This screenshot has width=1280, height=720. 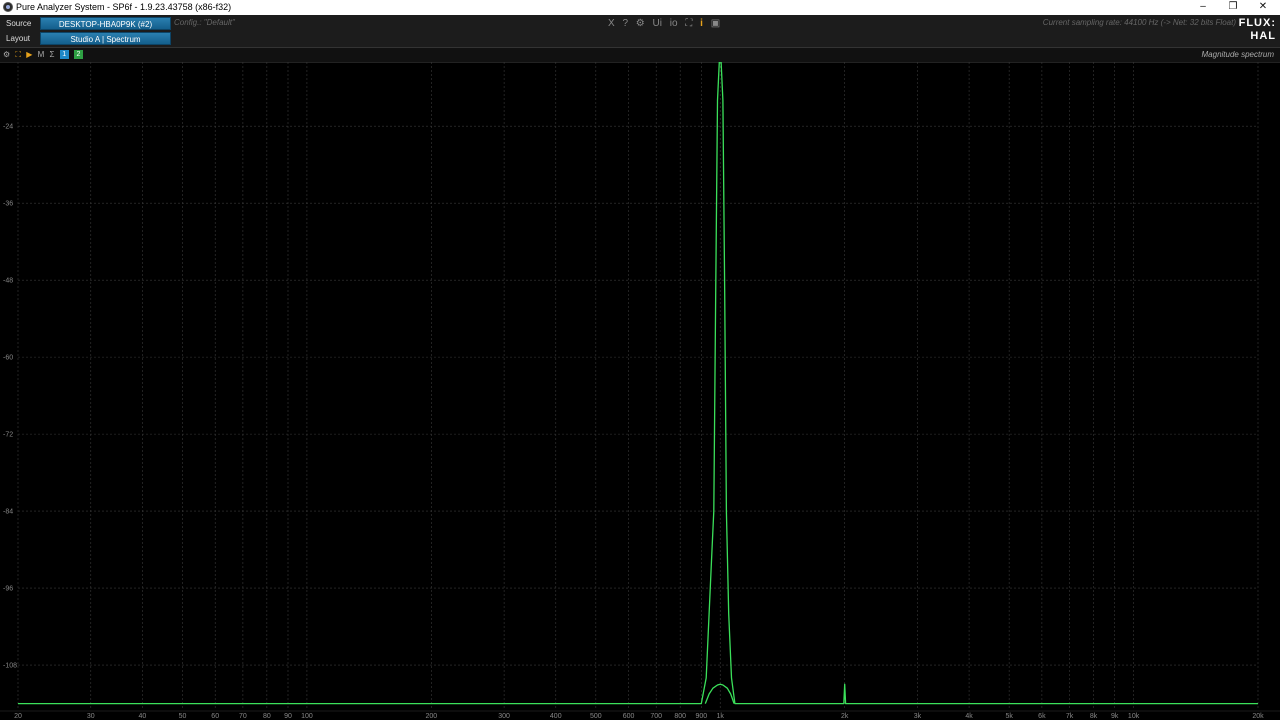 I want to click on logo-top: FLUX:, so click(x=1257, y=23).